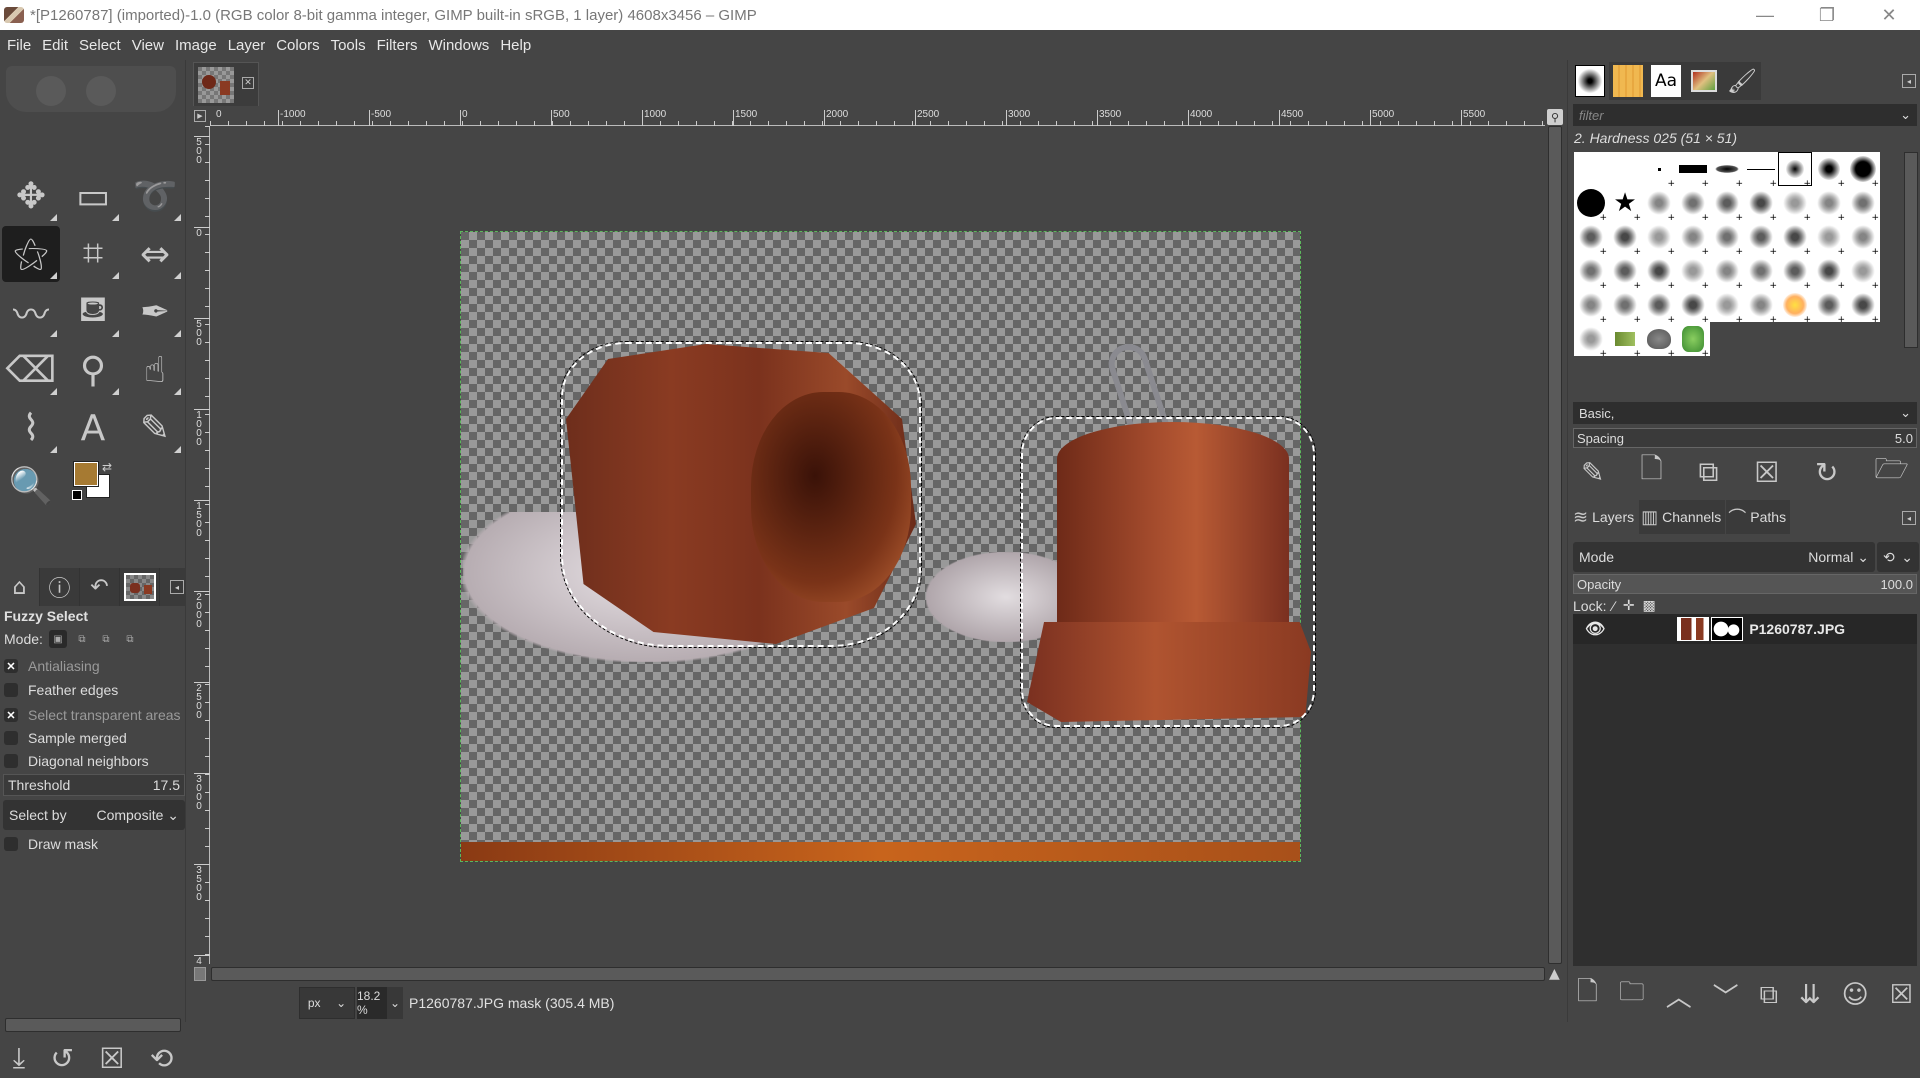 The height and width of the screenshot is (1078, 1920). I want to click on refresh-brushes-icon: ↻, so click(1826, 472).